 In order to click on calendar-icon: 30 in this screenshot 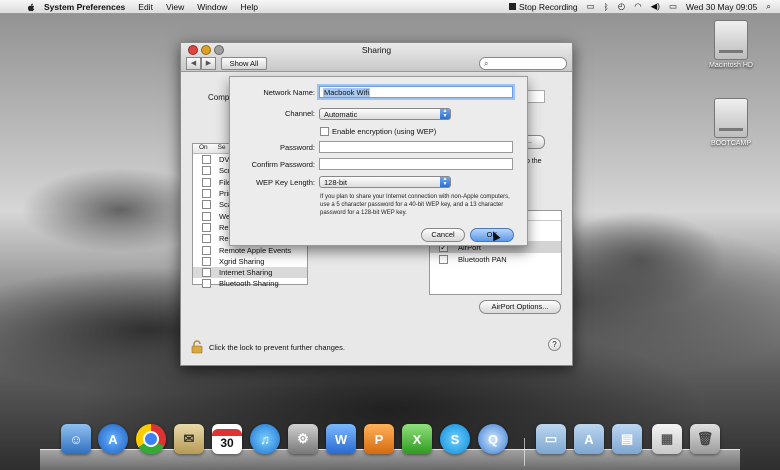, I will do `click(227, 439)`.